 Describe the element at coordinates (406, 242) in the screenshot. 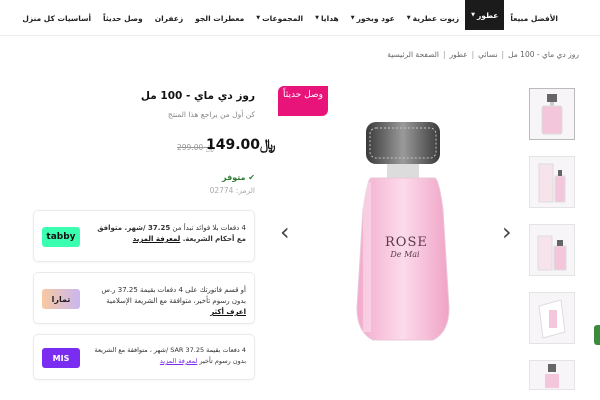

I see `bottle-brand-text: ROSE` at that location.